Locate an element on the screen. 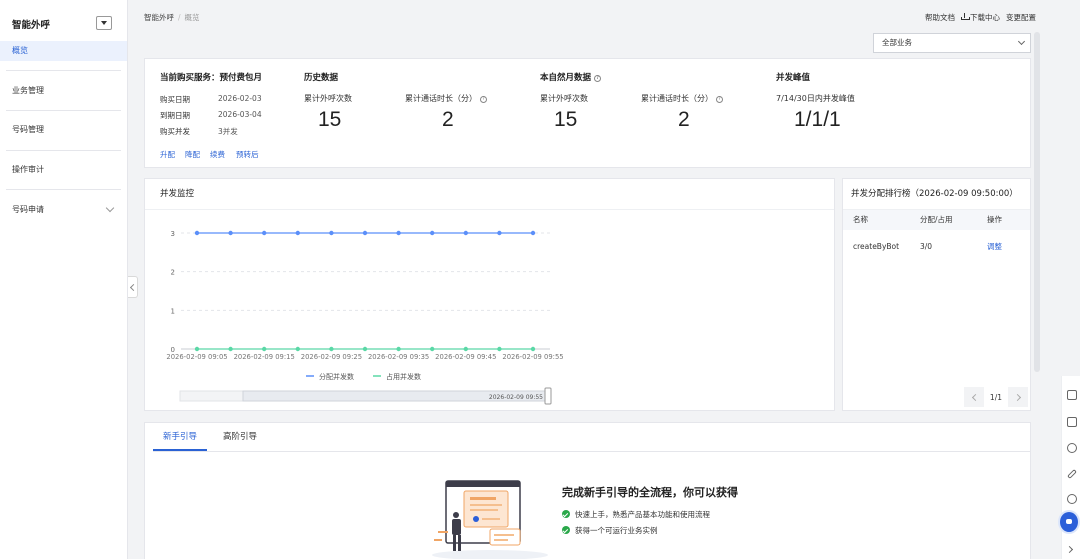  top-links: 帮助文档 下载中心 变更配置 is located at coordinates (980, 17).